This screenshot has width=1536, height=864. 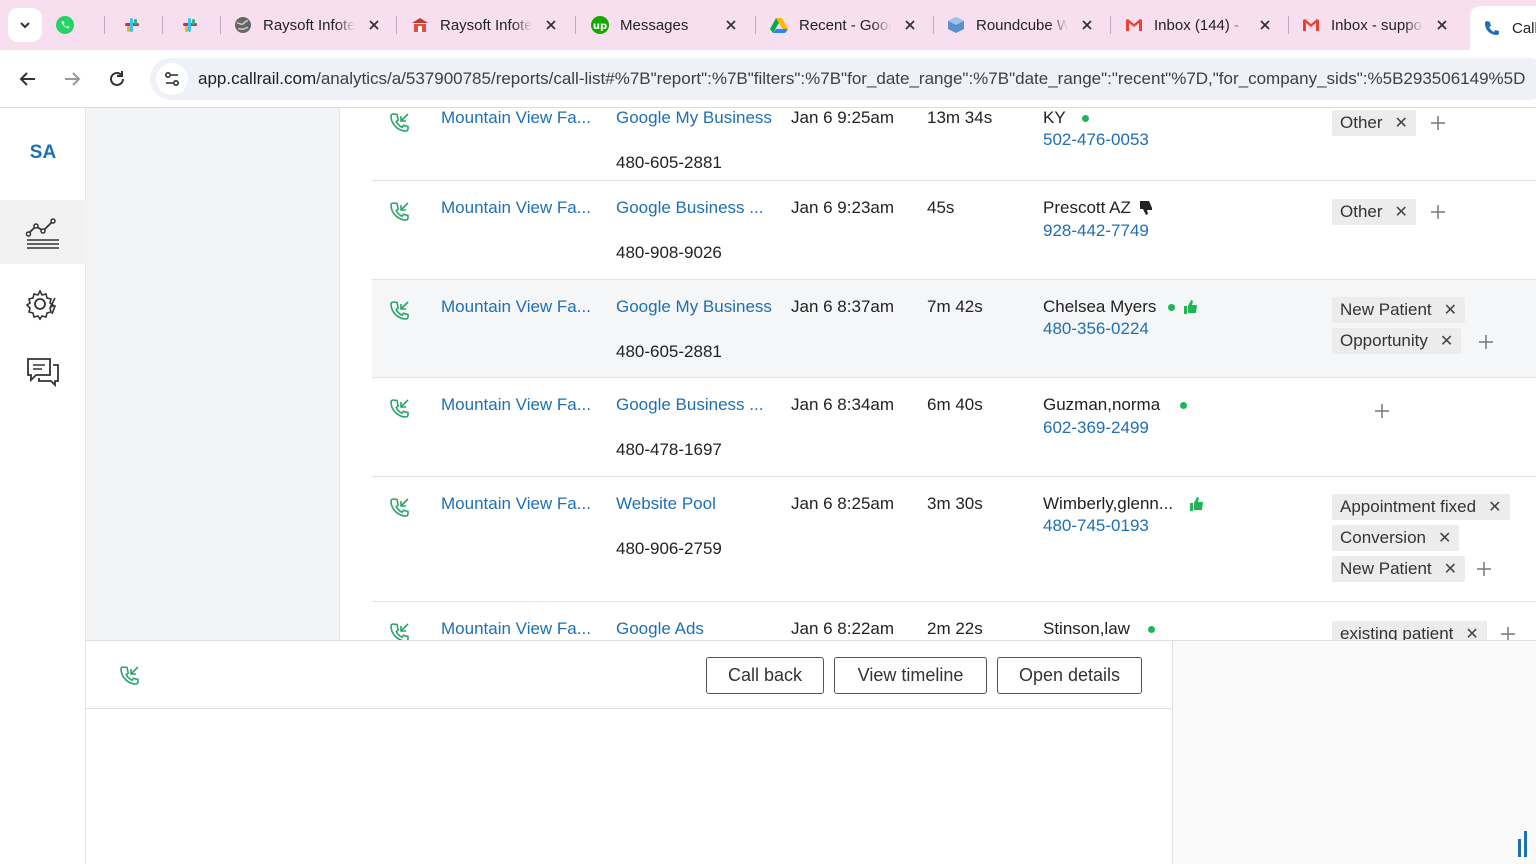 What do you see at coordinates (1204, 25) in the screenshot?
I see `tab-gmail-1: Inbox (144) -` at bounding box center [1204, 25].